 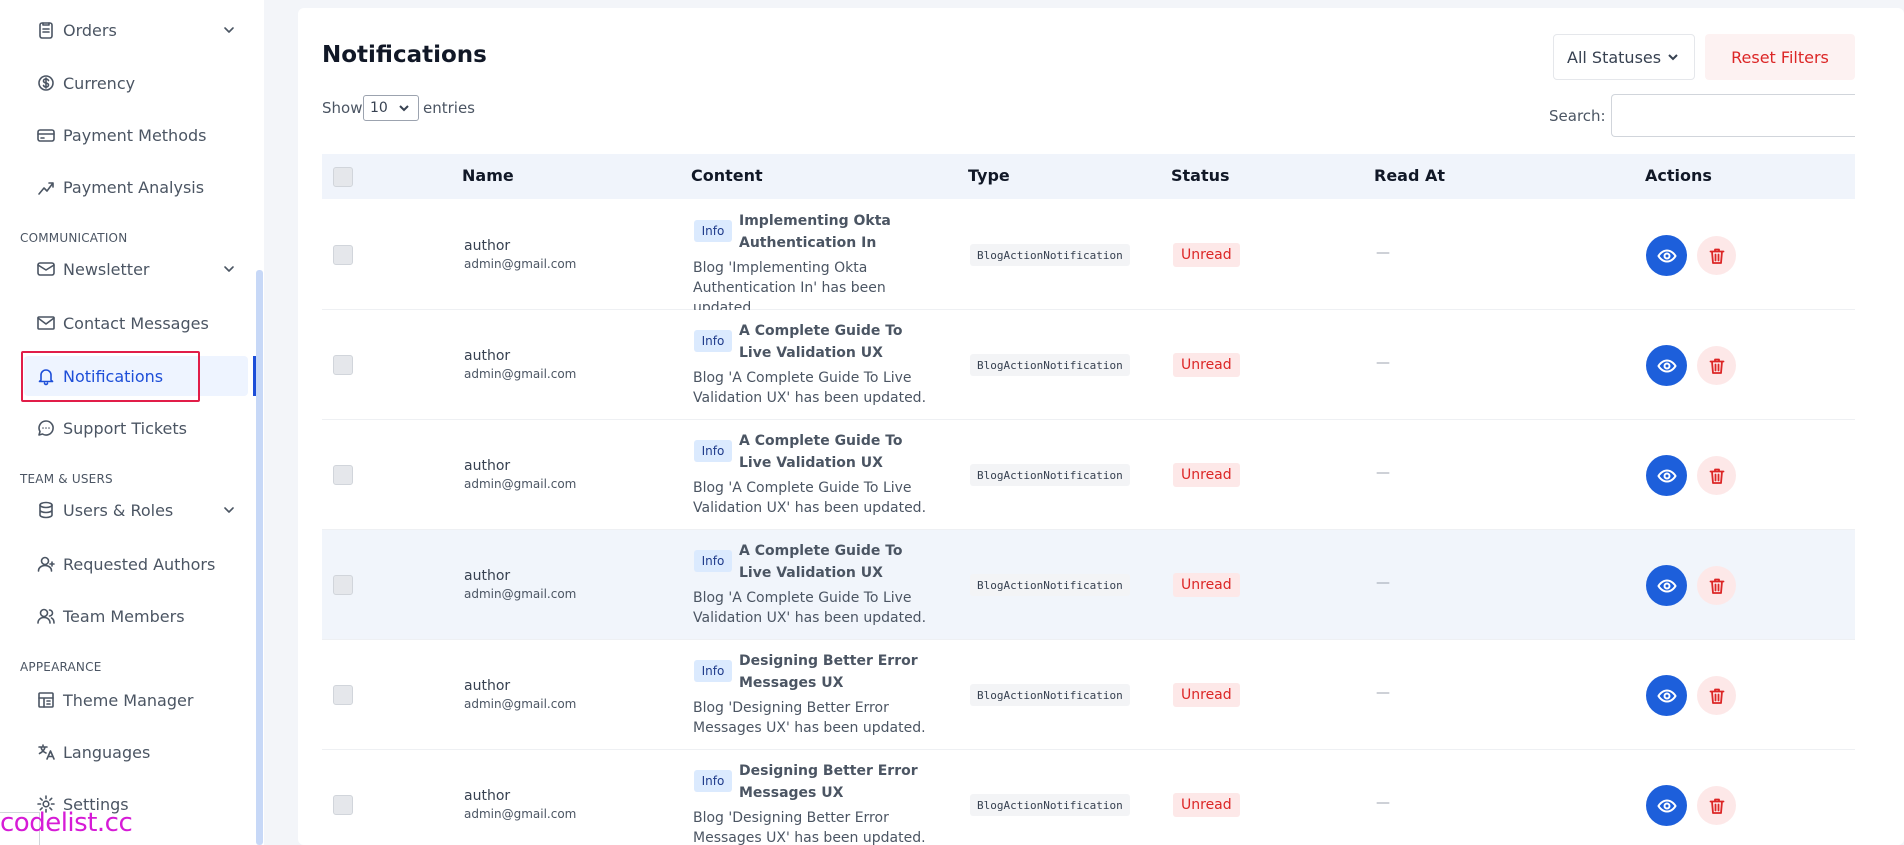 I want to click on entries-select: 10, so click(x=391, y=108).